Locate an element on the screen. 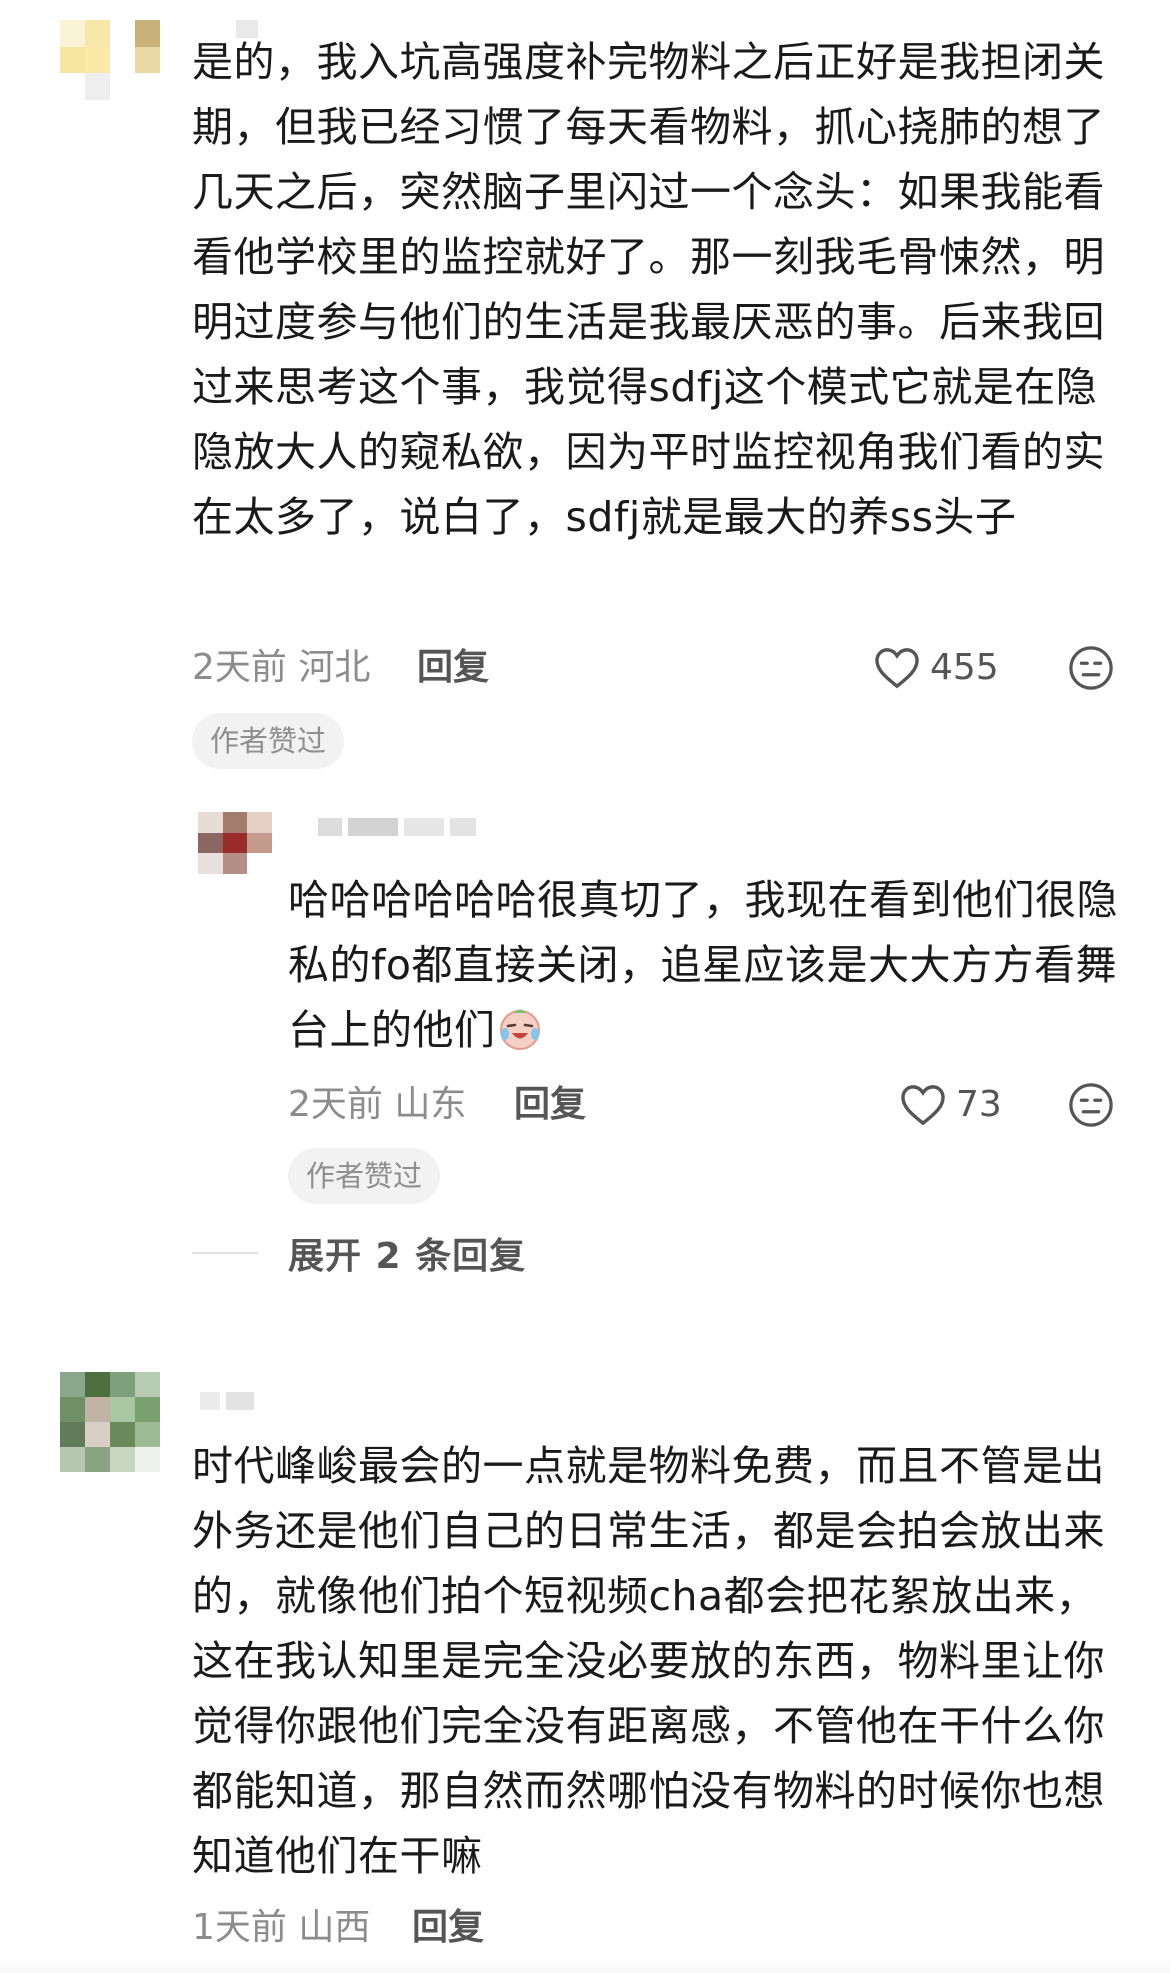 This screenshot has height=1973, width=1170. reply-meta: 2天前 山东 回复 73 is located at coordinates (710, 1105).